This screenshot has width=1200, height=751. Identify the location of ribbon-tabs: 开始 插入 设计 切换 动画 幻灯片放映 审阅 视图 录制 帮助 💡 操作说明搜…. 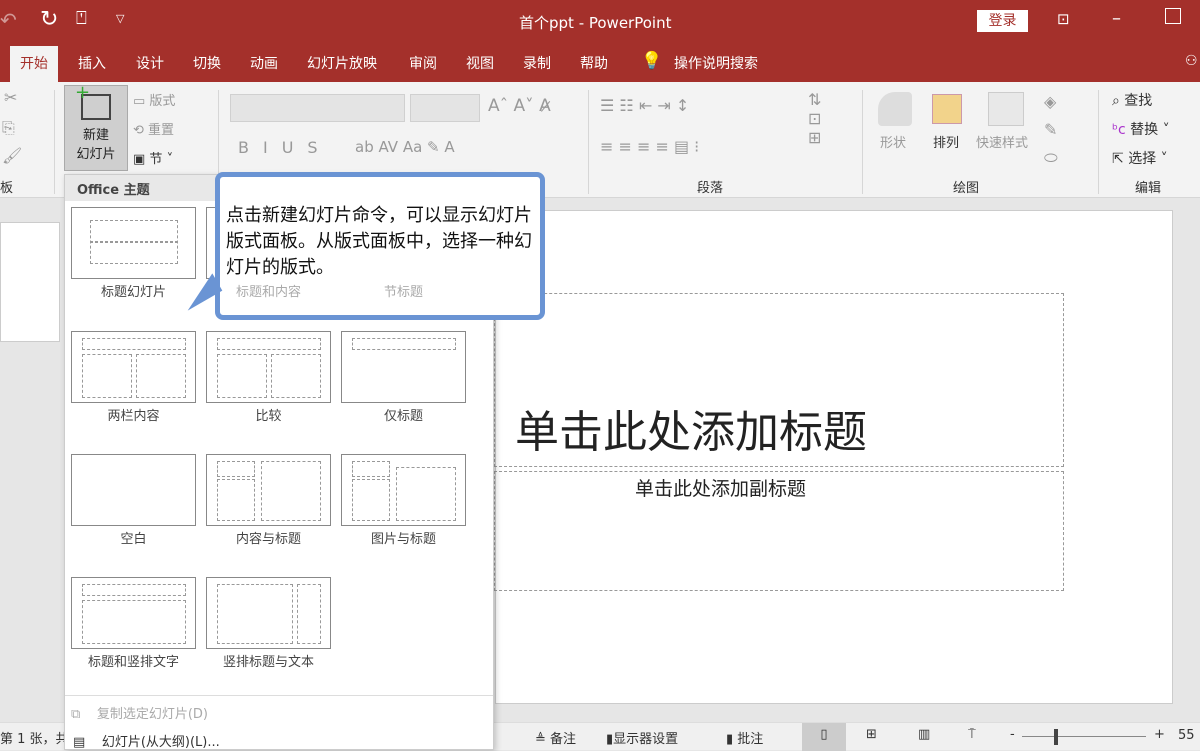
(600, 62).